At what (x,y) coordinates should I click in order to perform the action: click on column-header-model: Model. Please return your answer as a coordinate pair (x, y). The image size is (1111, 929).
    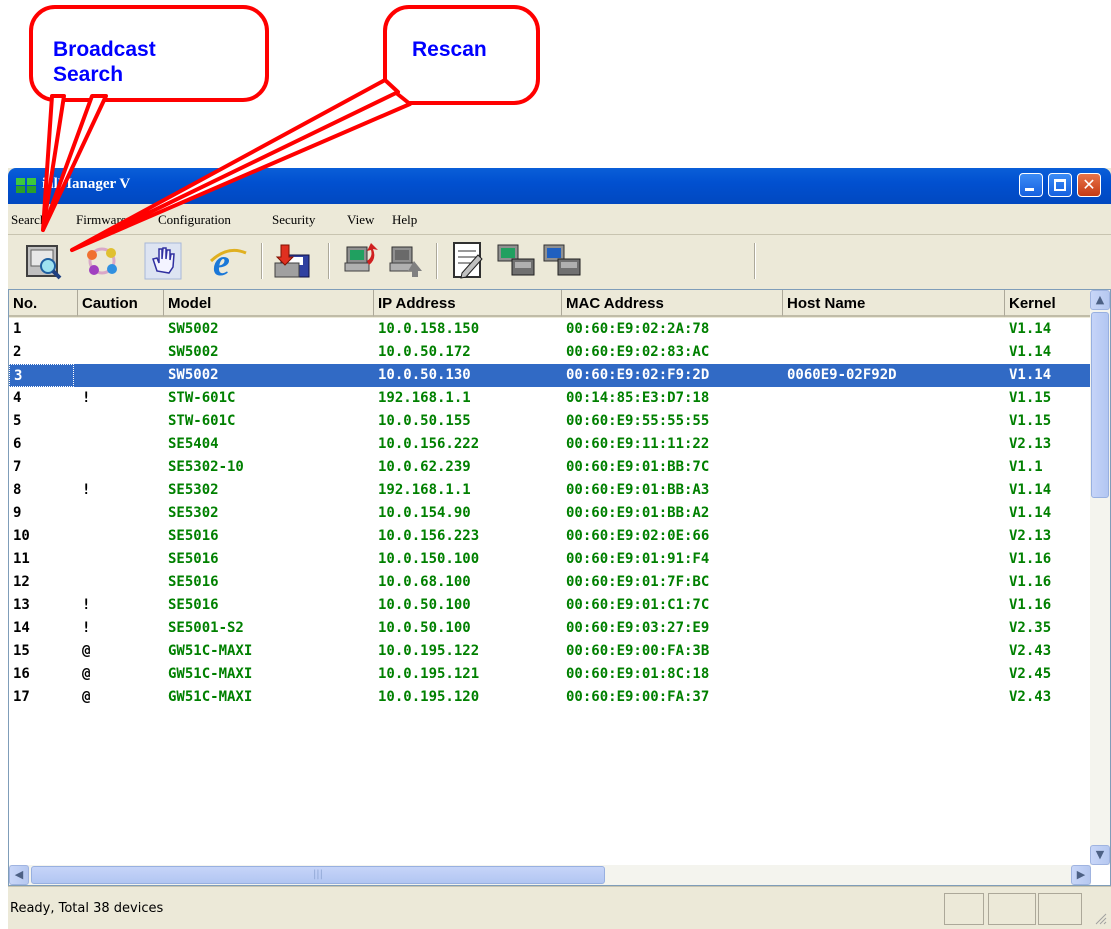
    Looking at the image, I should click on (269, 303).